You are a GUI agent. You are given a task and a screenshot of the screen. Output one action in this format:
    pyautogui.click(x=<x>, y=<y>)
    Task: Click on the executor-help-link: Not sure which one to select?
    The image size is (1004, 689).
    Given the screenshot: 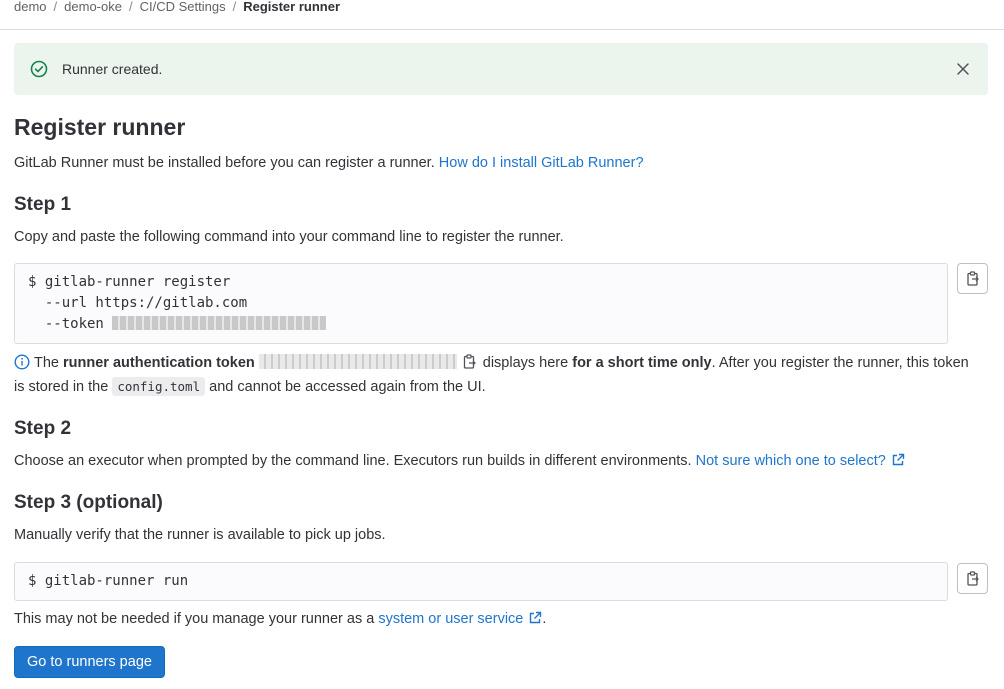 What is the action you would take?
    pyautogui.click(x=800, y=461)
    